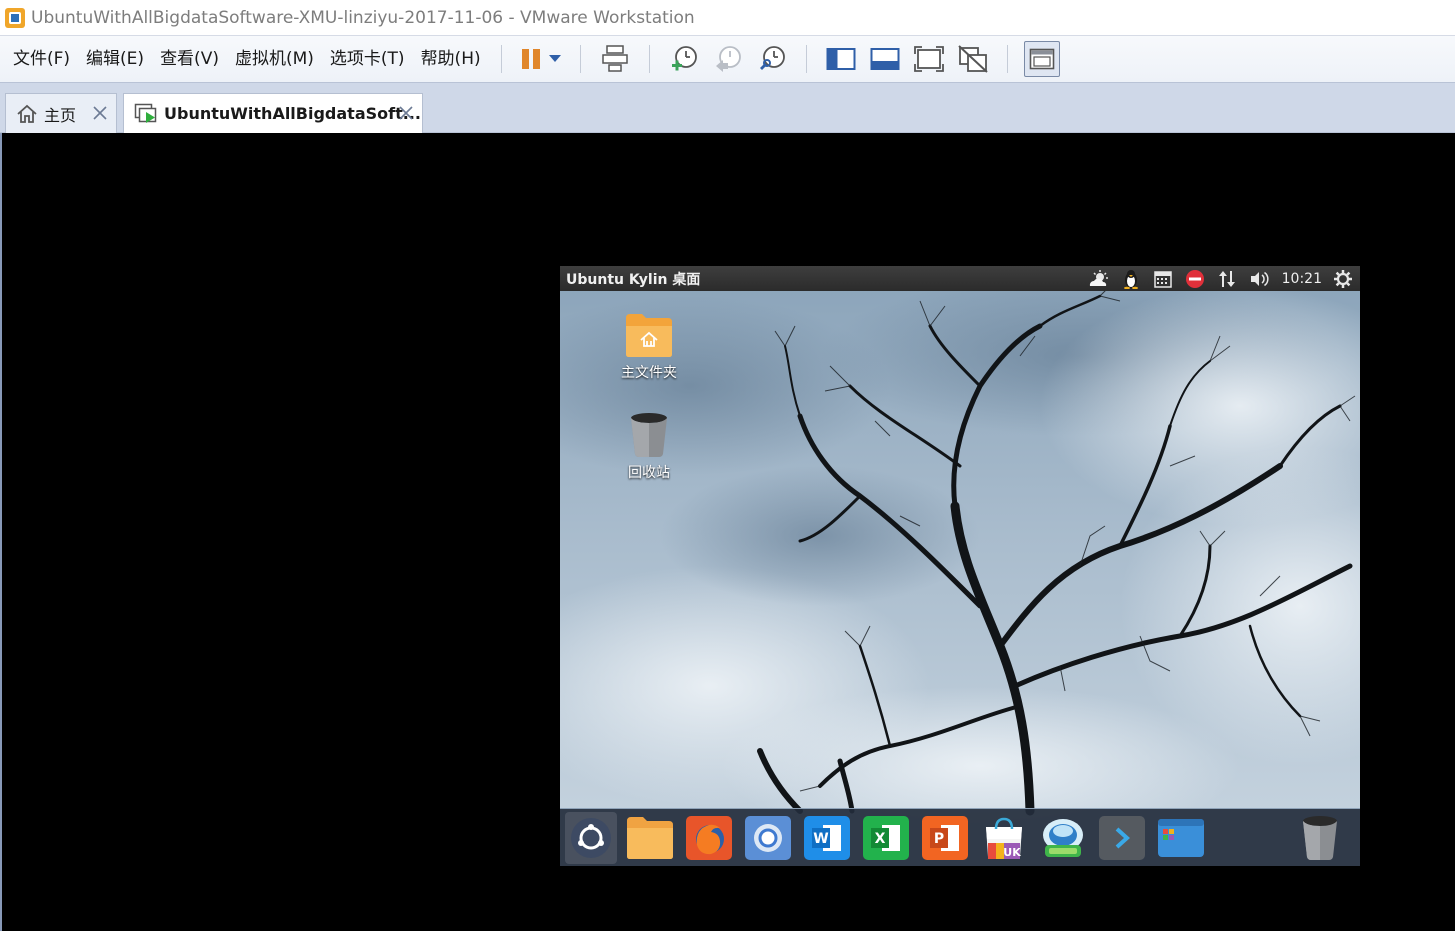 The width and height of the screenshot is (1455, 931). I want to click on tab-home: 主页, so click(61, 113).